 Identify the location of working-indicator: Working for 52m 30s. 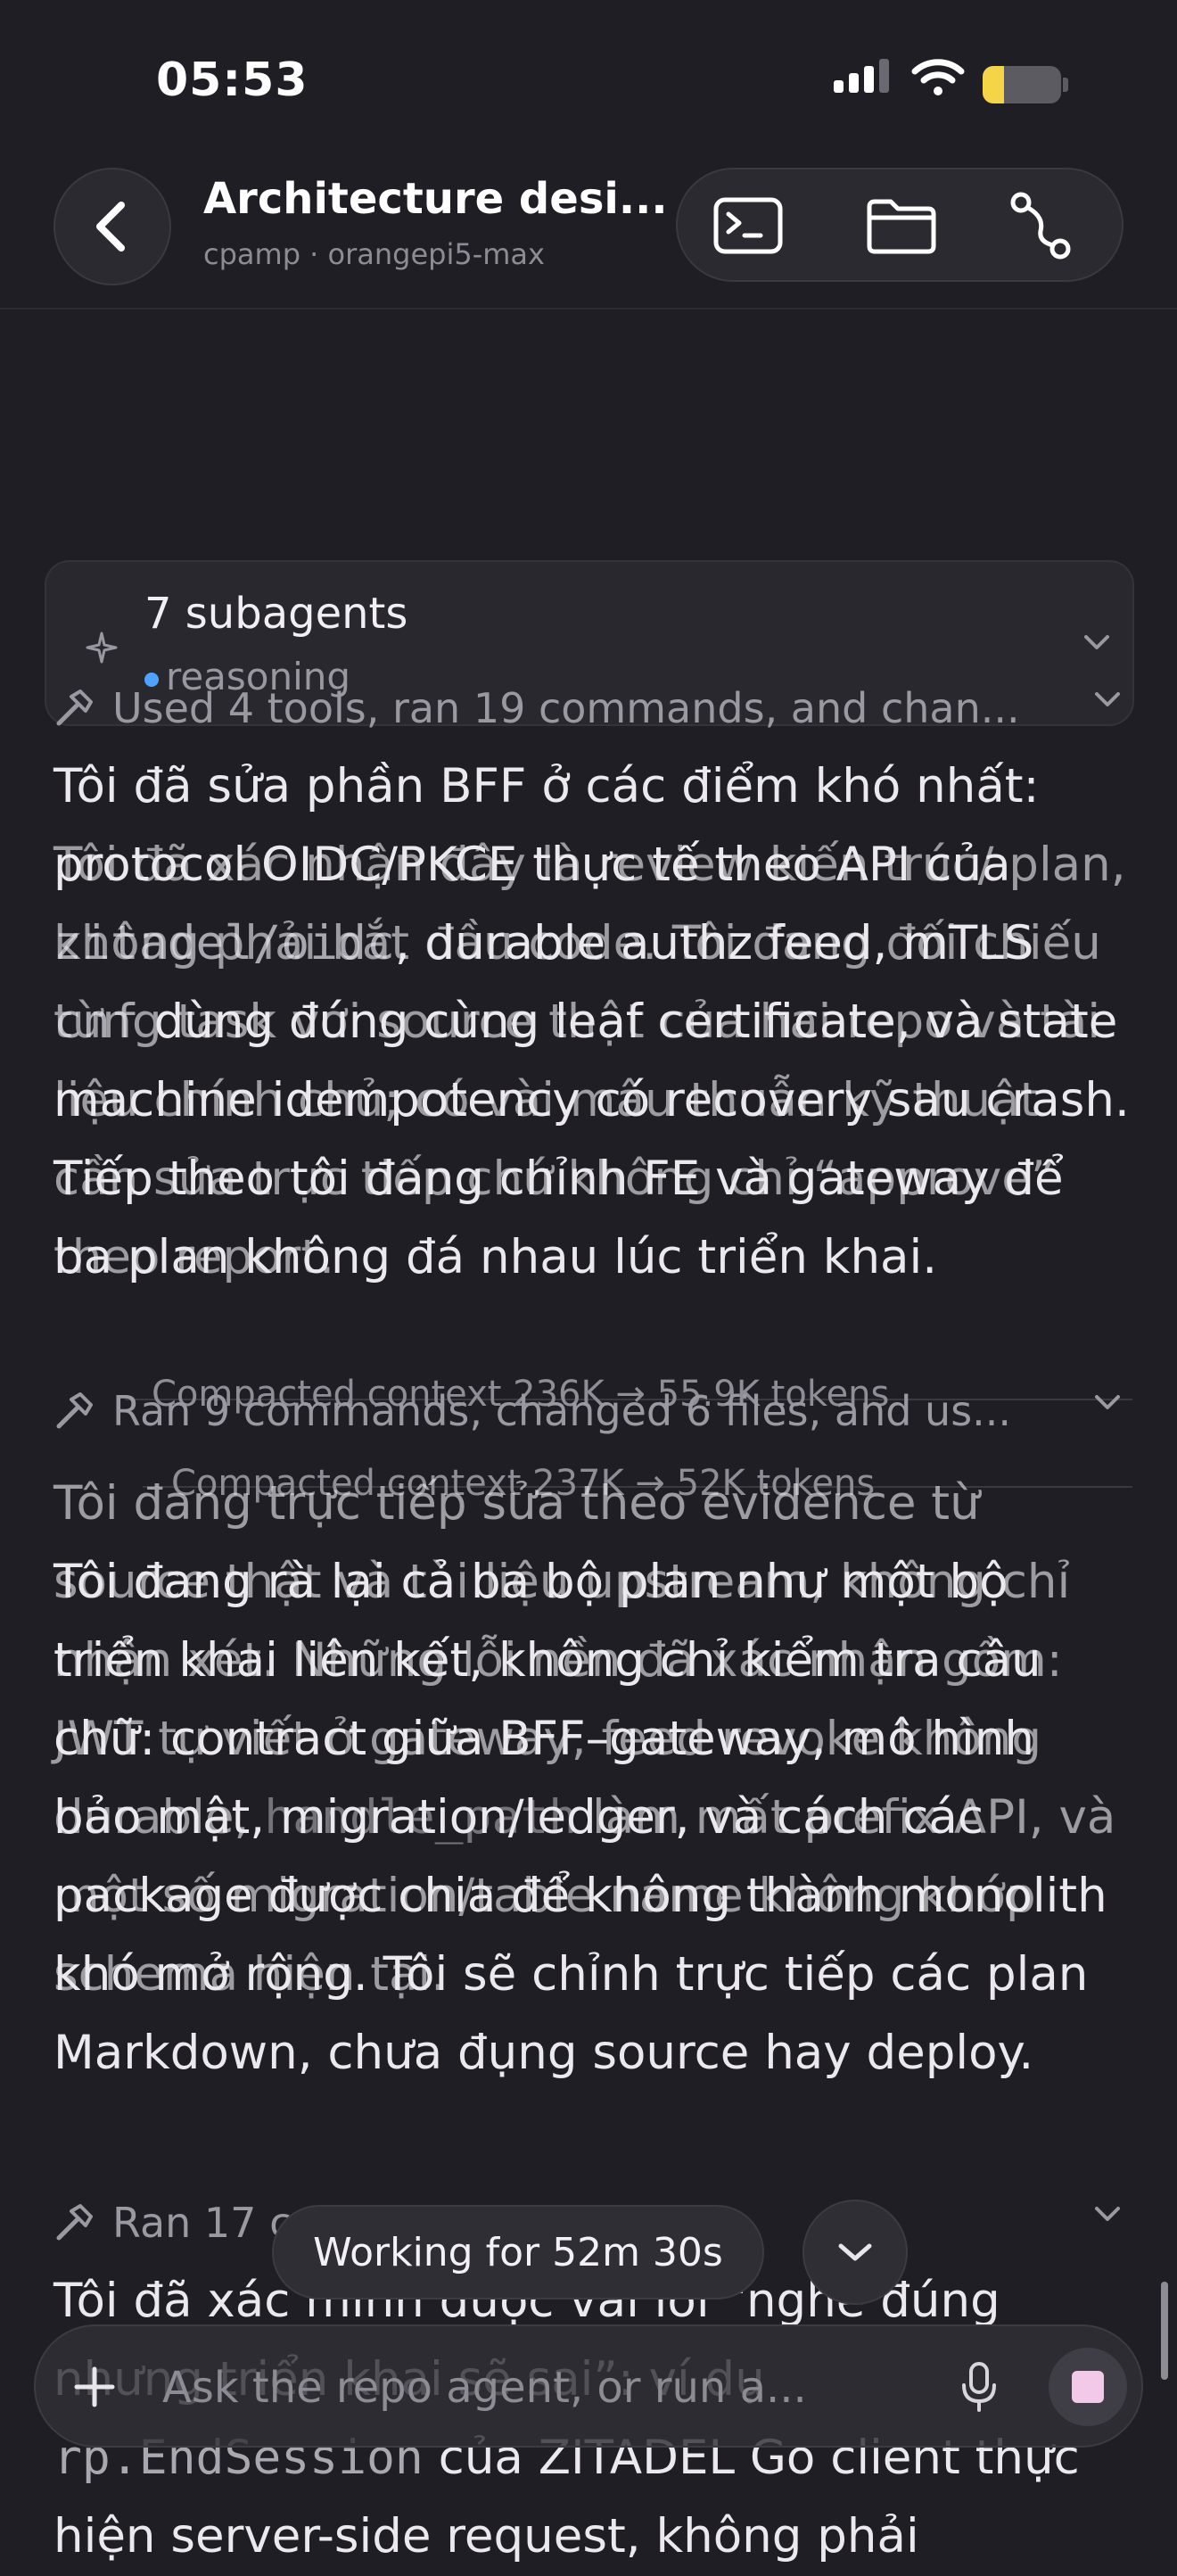
(518, 2252).